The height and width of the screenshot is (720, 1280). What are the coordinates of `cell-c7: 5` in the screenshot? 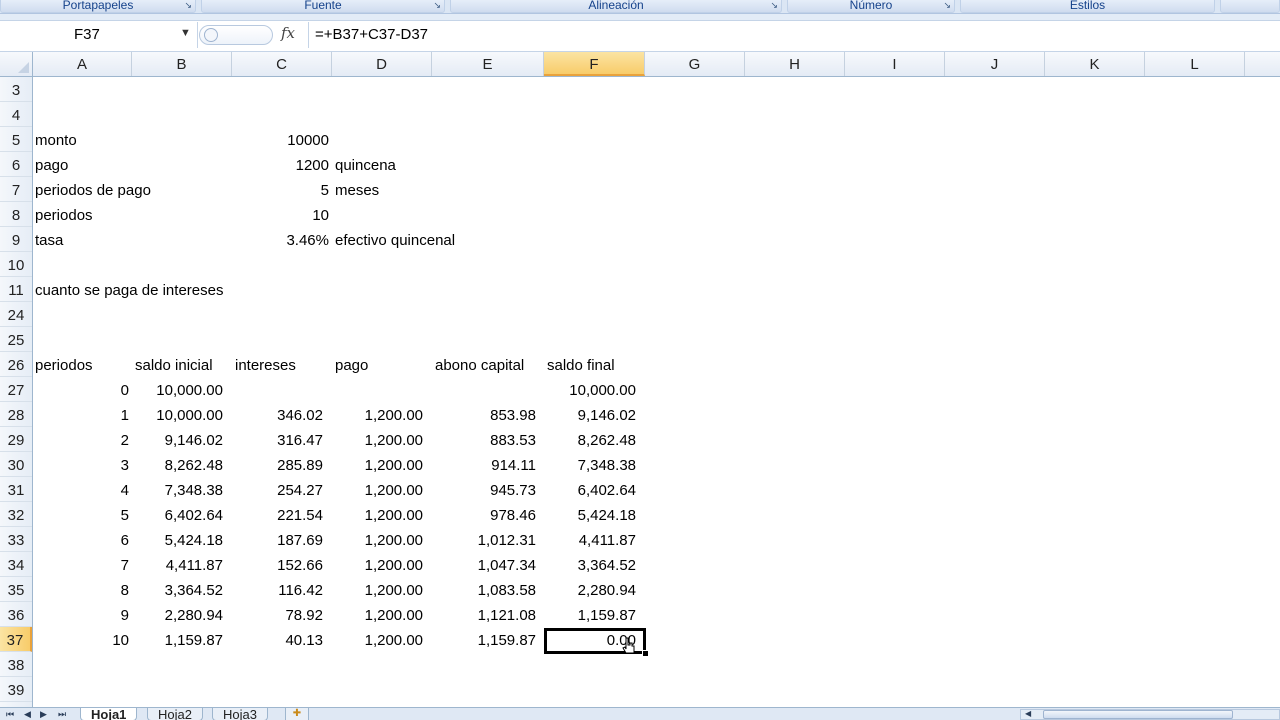 It's located at (280, 189).